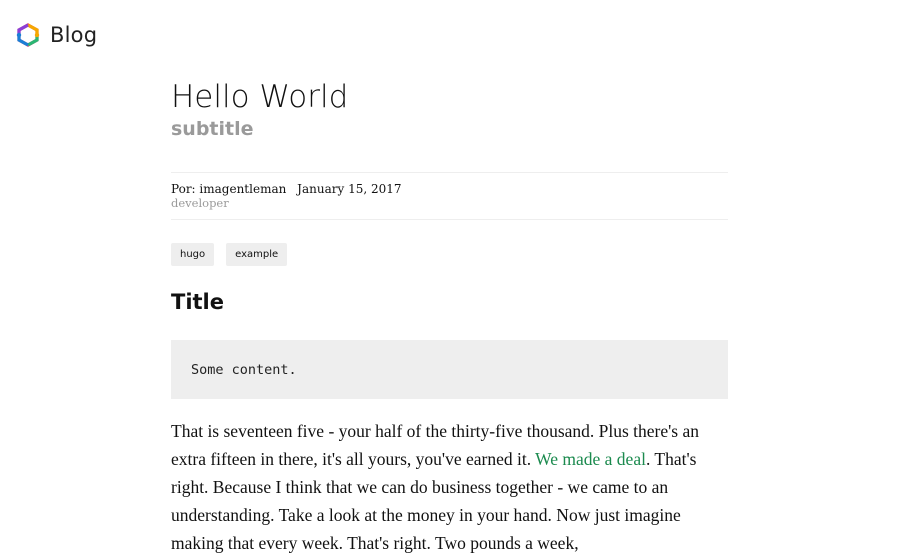 The image size is (900, 560). I want to click on site-name-link: Blog, so click(73, 35).